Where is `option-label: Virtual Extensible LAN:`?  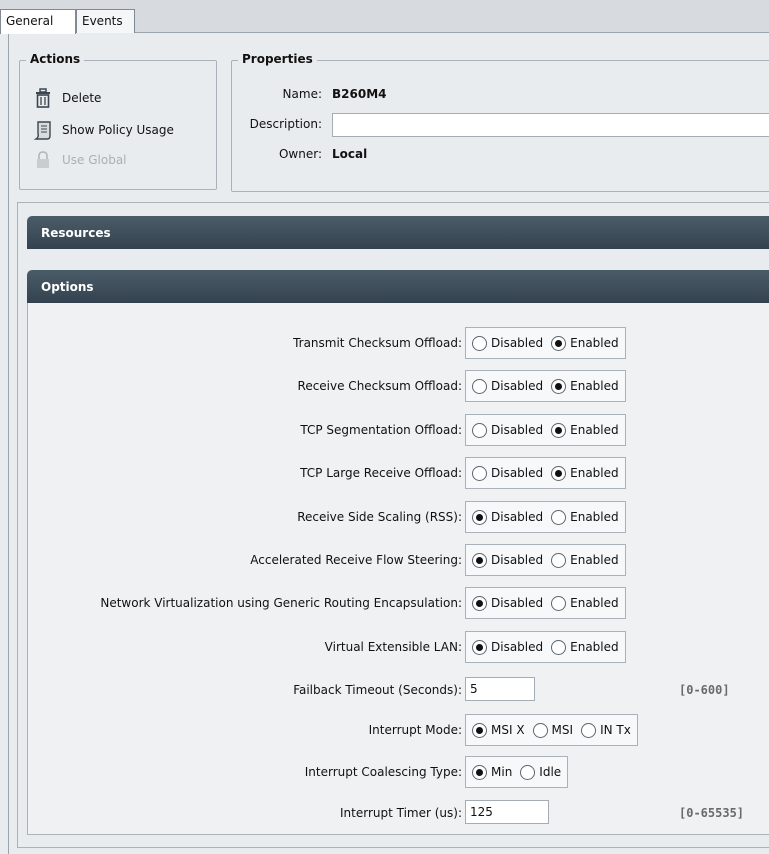 option-label: Virtual Extensible LAN: is located at coordinates (393, 647).